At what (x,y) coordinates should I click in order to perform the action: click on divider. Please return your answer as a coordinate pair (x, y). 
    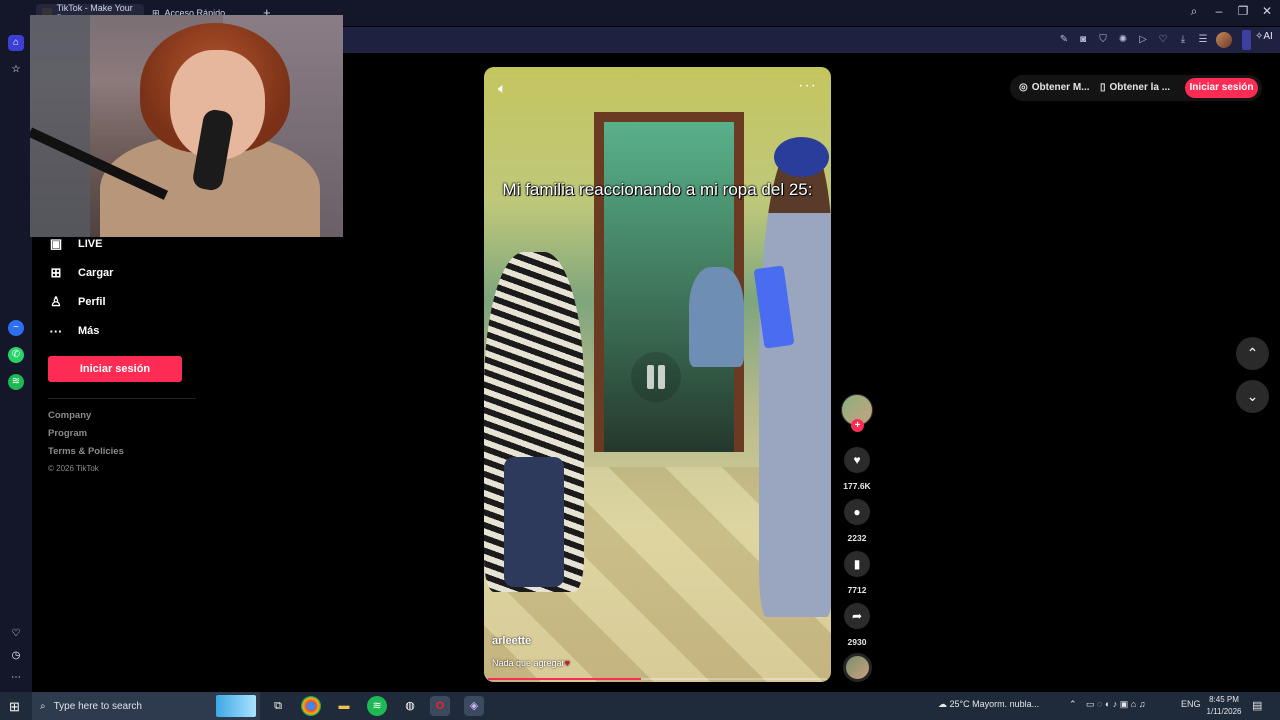
    Looking at the image, I should click on (122, 398).